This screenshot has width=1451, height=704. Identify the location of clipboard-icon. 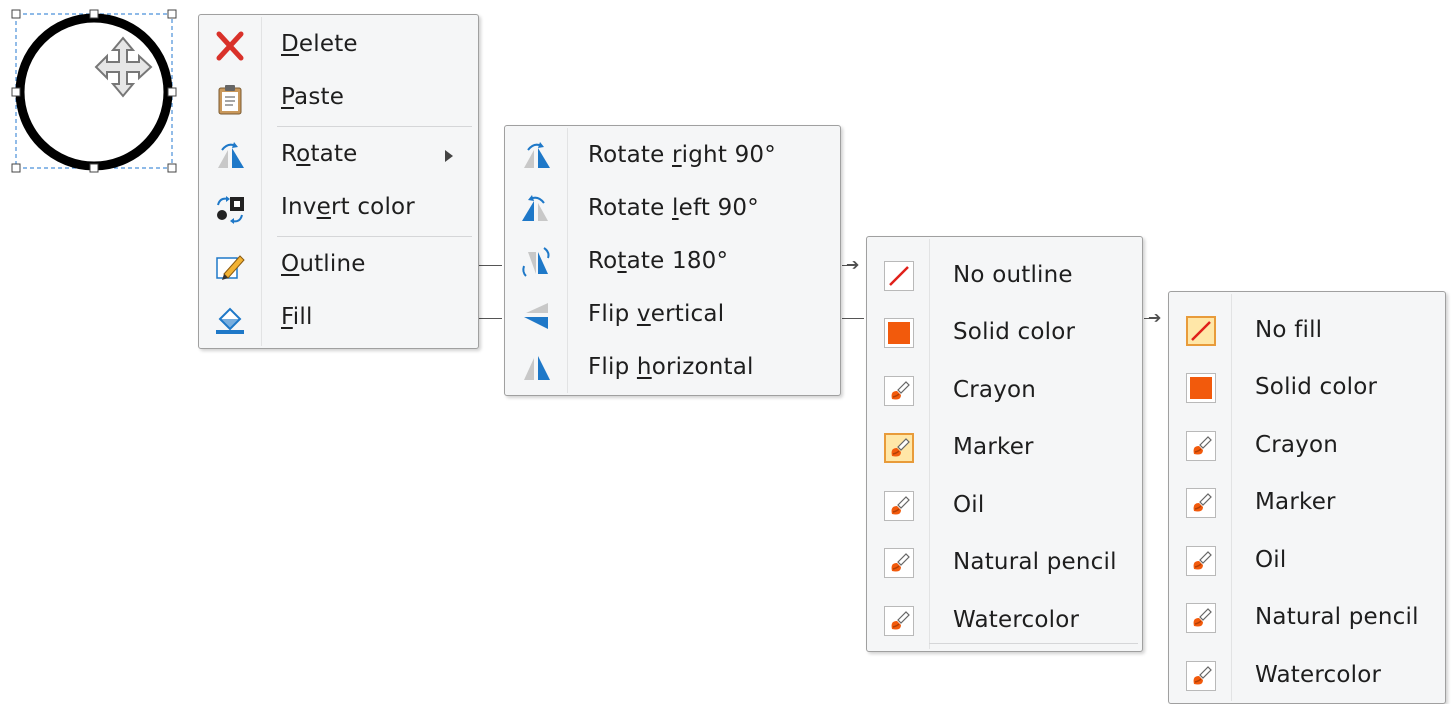
(230, 99).